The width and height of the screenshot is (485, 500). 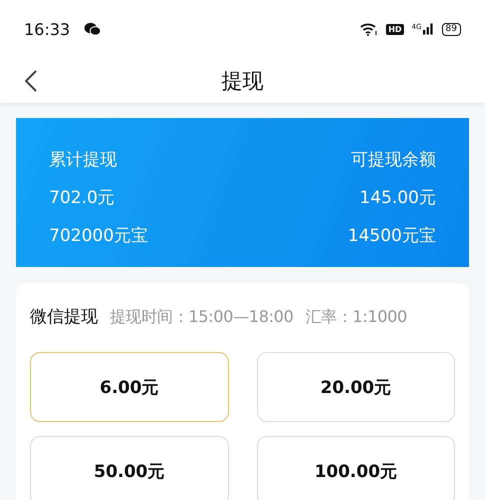 I want to click on summary-amount: 145.00元, so click(x=398, y=198).